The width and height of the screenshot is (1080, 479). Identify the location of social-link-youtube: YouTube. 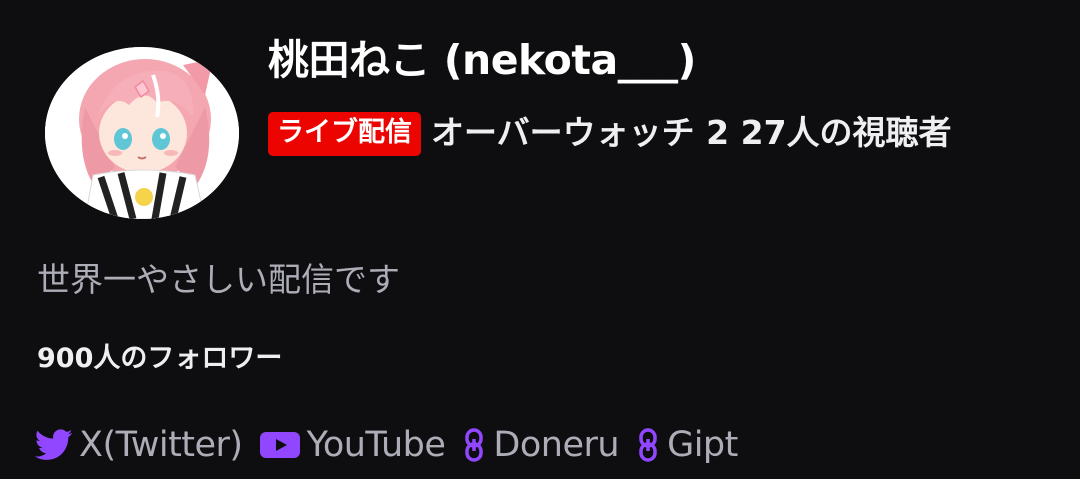
(352, 445).